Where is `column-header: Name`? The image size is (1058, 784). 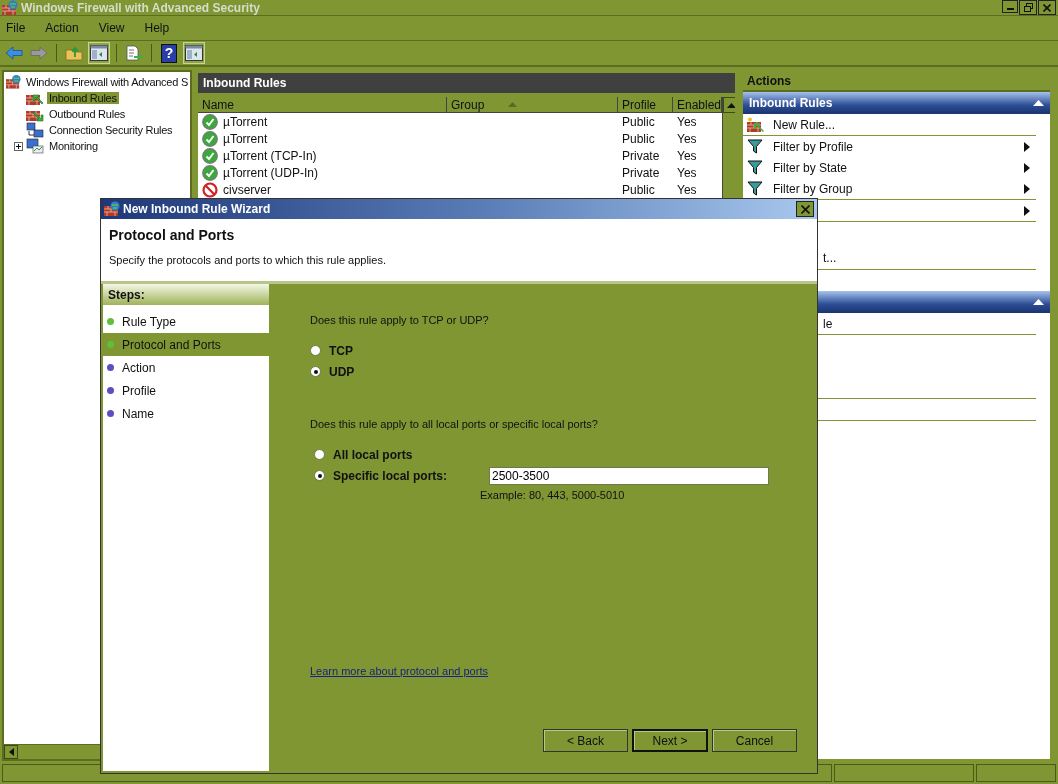
column-header: Name is located at coordinates (322, 105).